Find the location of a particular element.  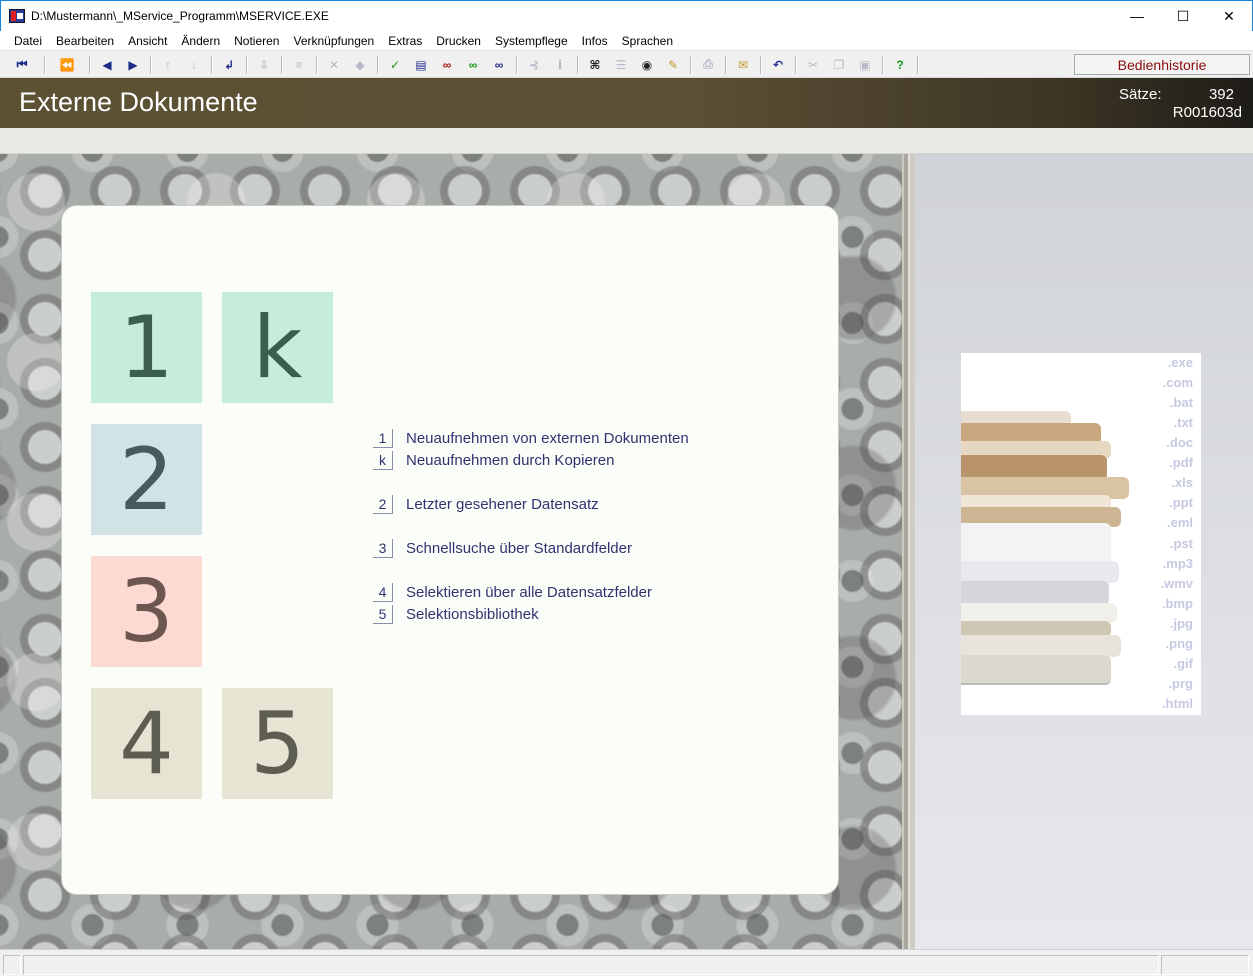

header-banner: Externe Dokumente Sätze: 392 R001603d is located at coordinates (626, 103).